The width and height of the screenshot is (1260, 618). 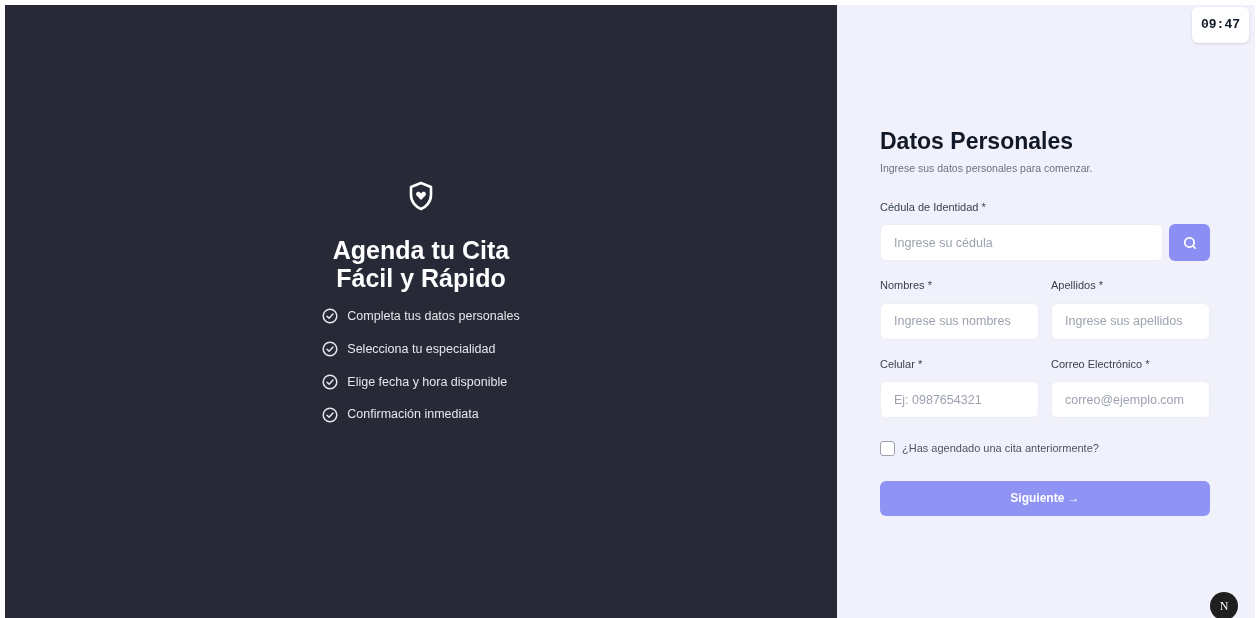 I want to click on search-button, so click(x=1189, y=243).